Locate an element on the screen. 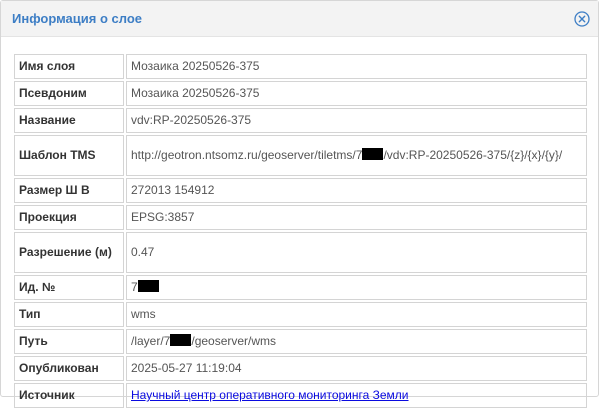 The image size is (599, 410). row-label: Размер Ш В is located at coordinates (69, 190).